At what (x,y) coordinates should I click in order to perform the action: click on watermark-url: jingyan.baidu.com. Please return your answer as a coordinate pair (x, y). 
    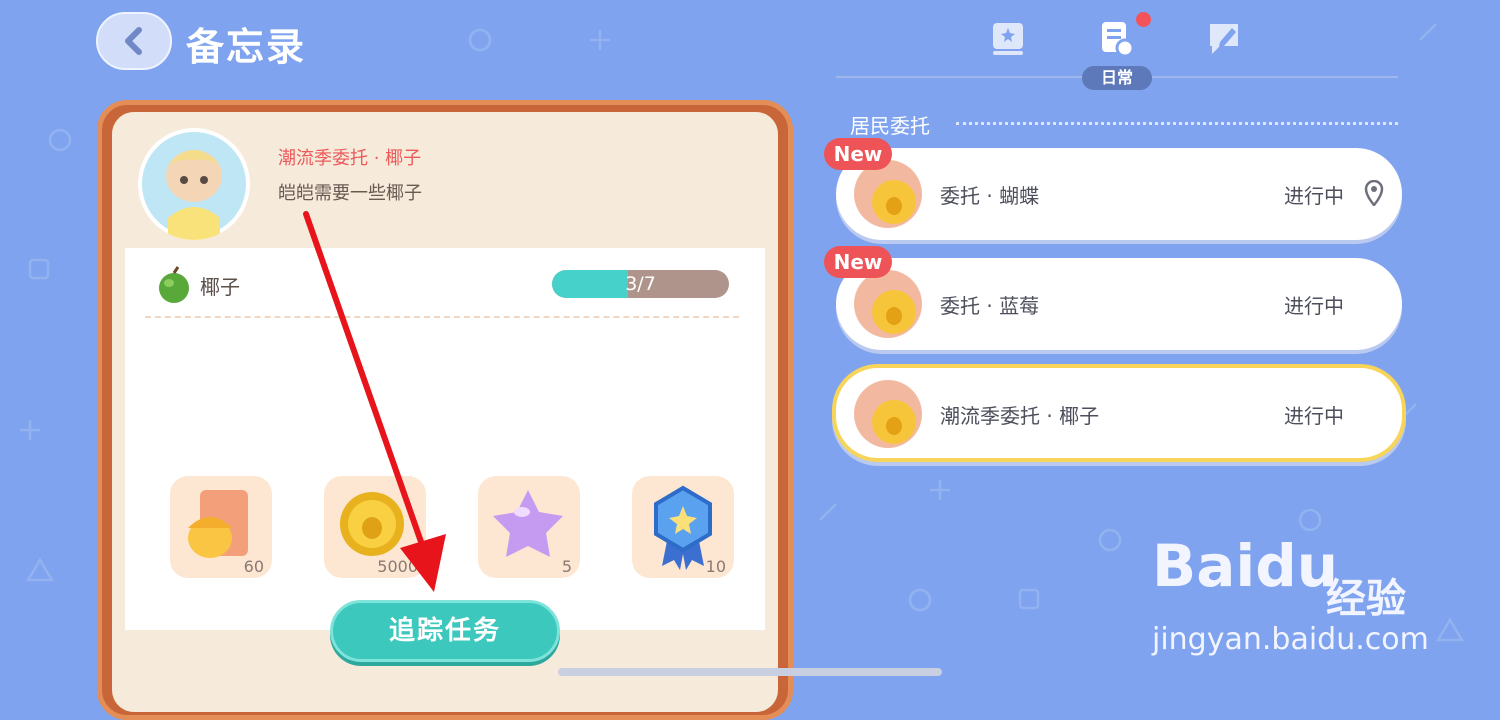
    Looking at the image, I should click on (1290, 639).